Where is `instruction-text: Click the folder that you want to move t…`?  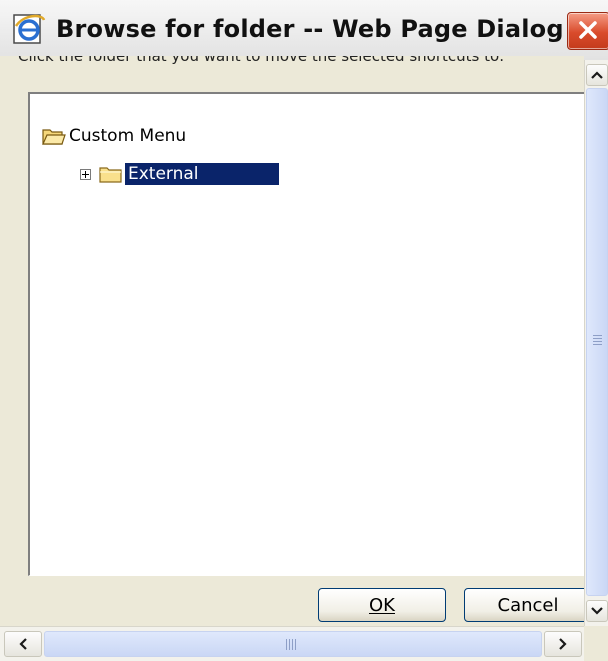 instruction-text: Click the folder that you want to move t… is located at coordinates (261, 60).